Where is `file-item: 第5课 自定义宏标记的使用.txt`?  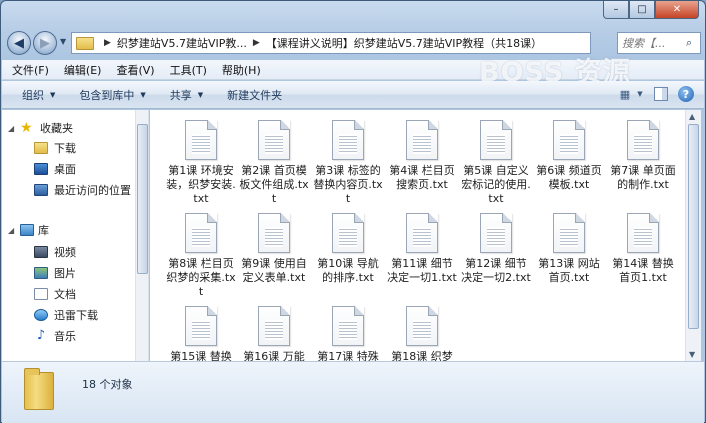
file-item: 第5课 自定义宏标记的使用.txt is located at coordinates (496, 163).